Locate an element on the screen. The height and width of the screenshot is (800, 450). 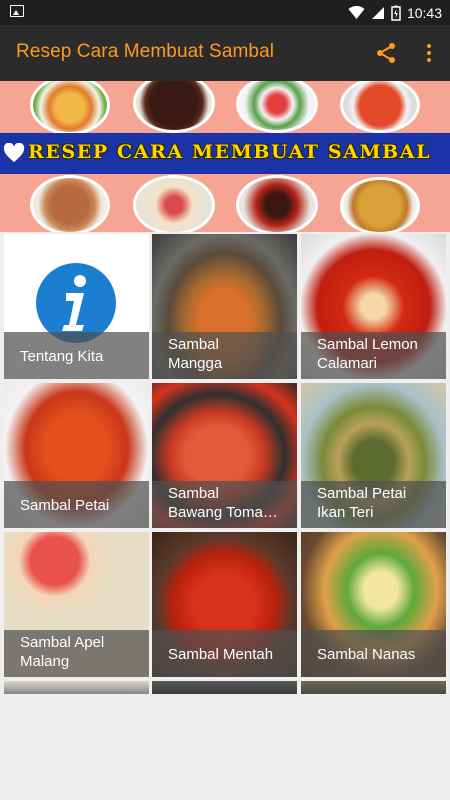
info-icon is located at coordinates (76, 303).